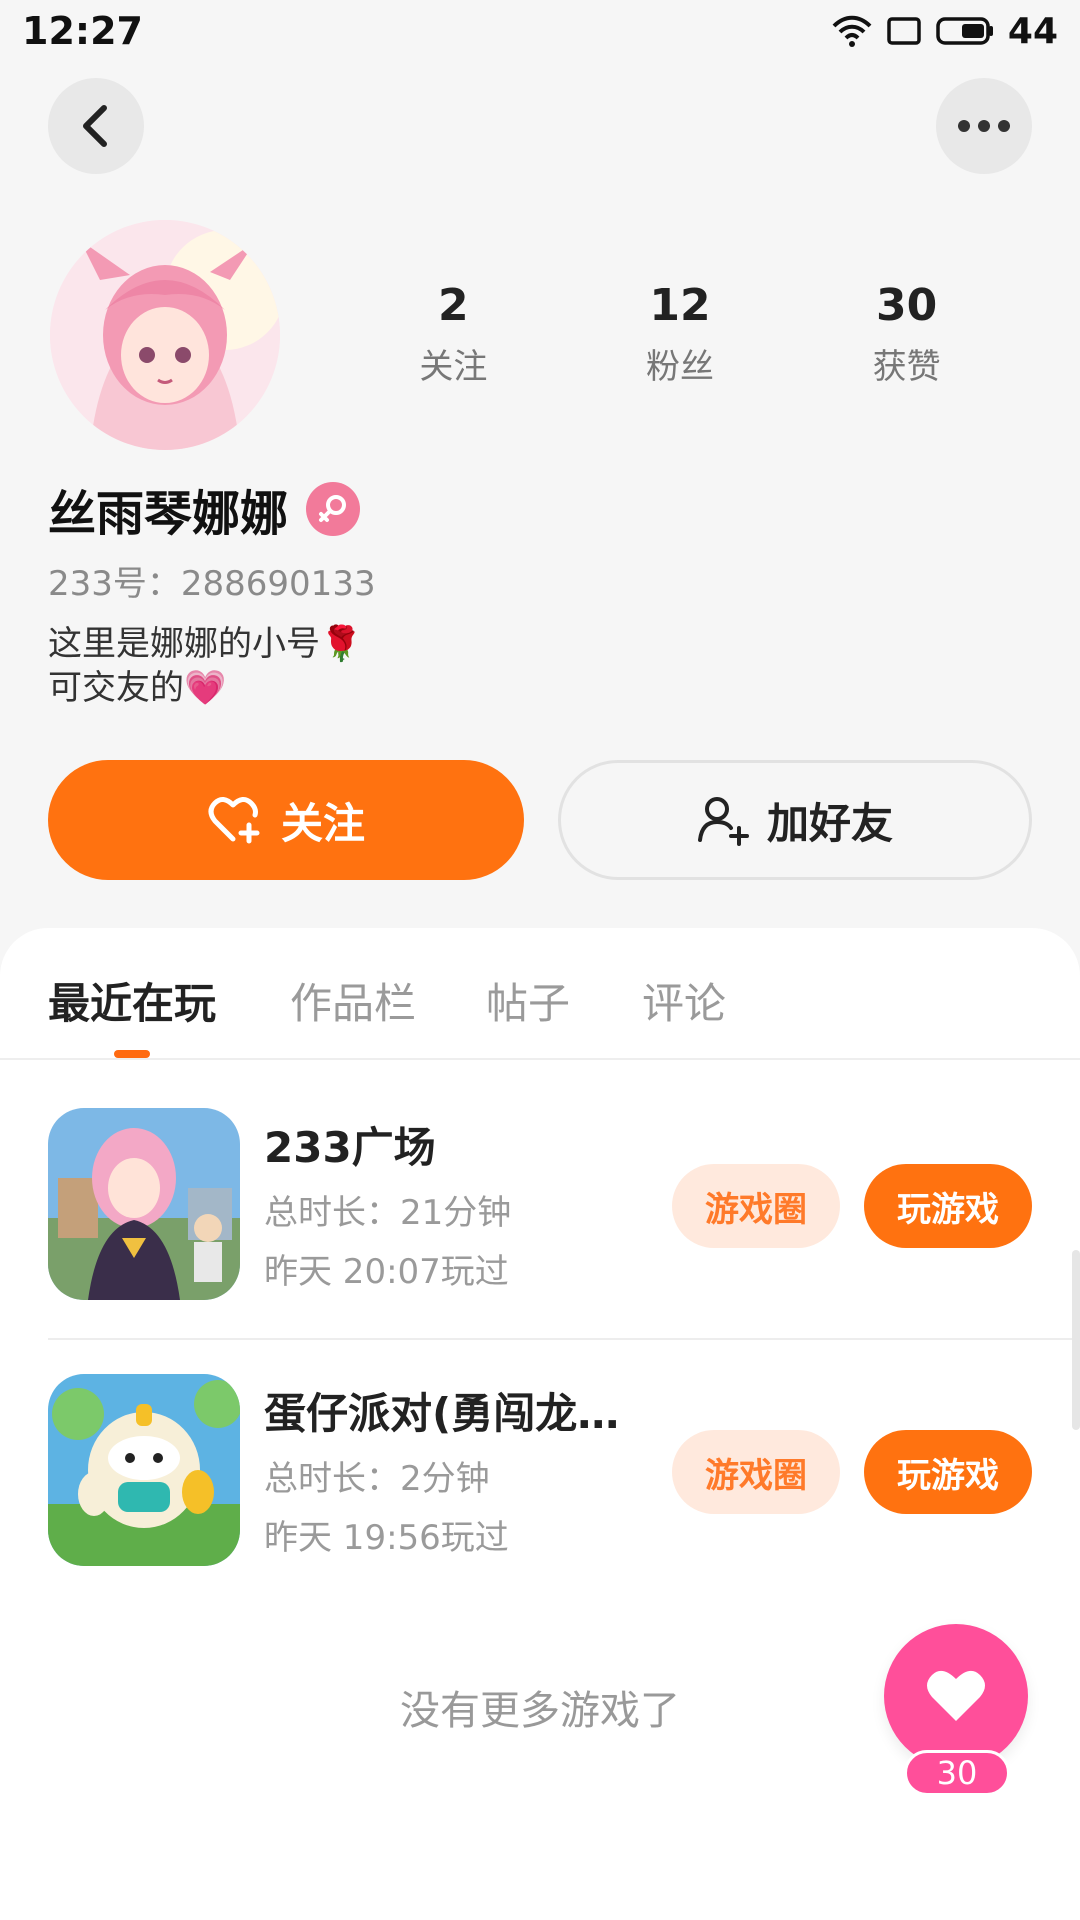 This screenshot has width=1080, height=1920. I want to click on profile-stats: 2 关注 12 粉丝 30 获赞, so click(680, 334).